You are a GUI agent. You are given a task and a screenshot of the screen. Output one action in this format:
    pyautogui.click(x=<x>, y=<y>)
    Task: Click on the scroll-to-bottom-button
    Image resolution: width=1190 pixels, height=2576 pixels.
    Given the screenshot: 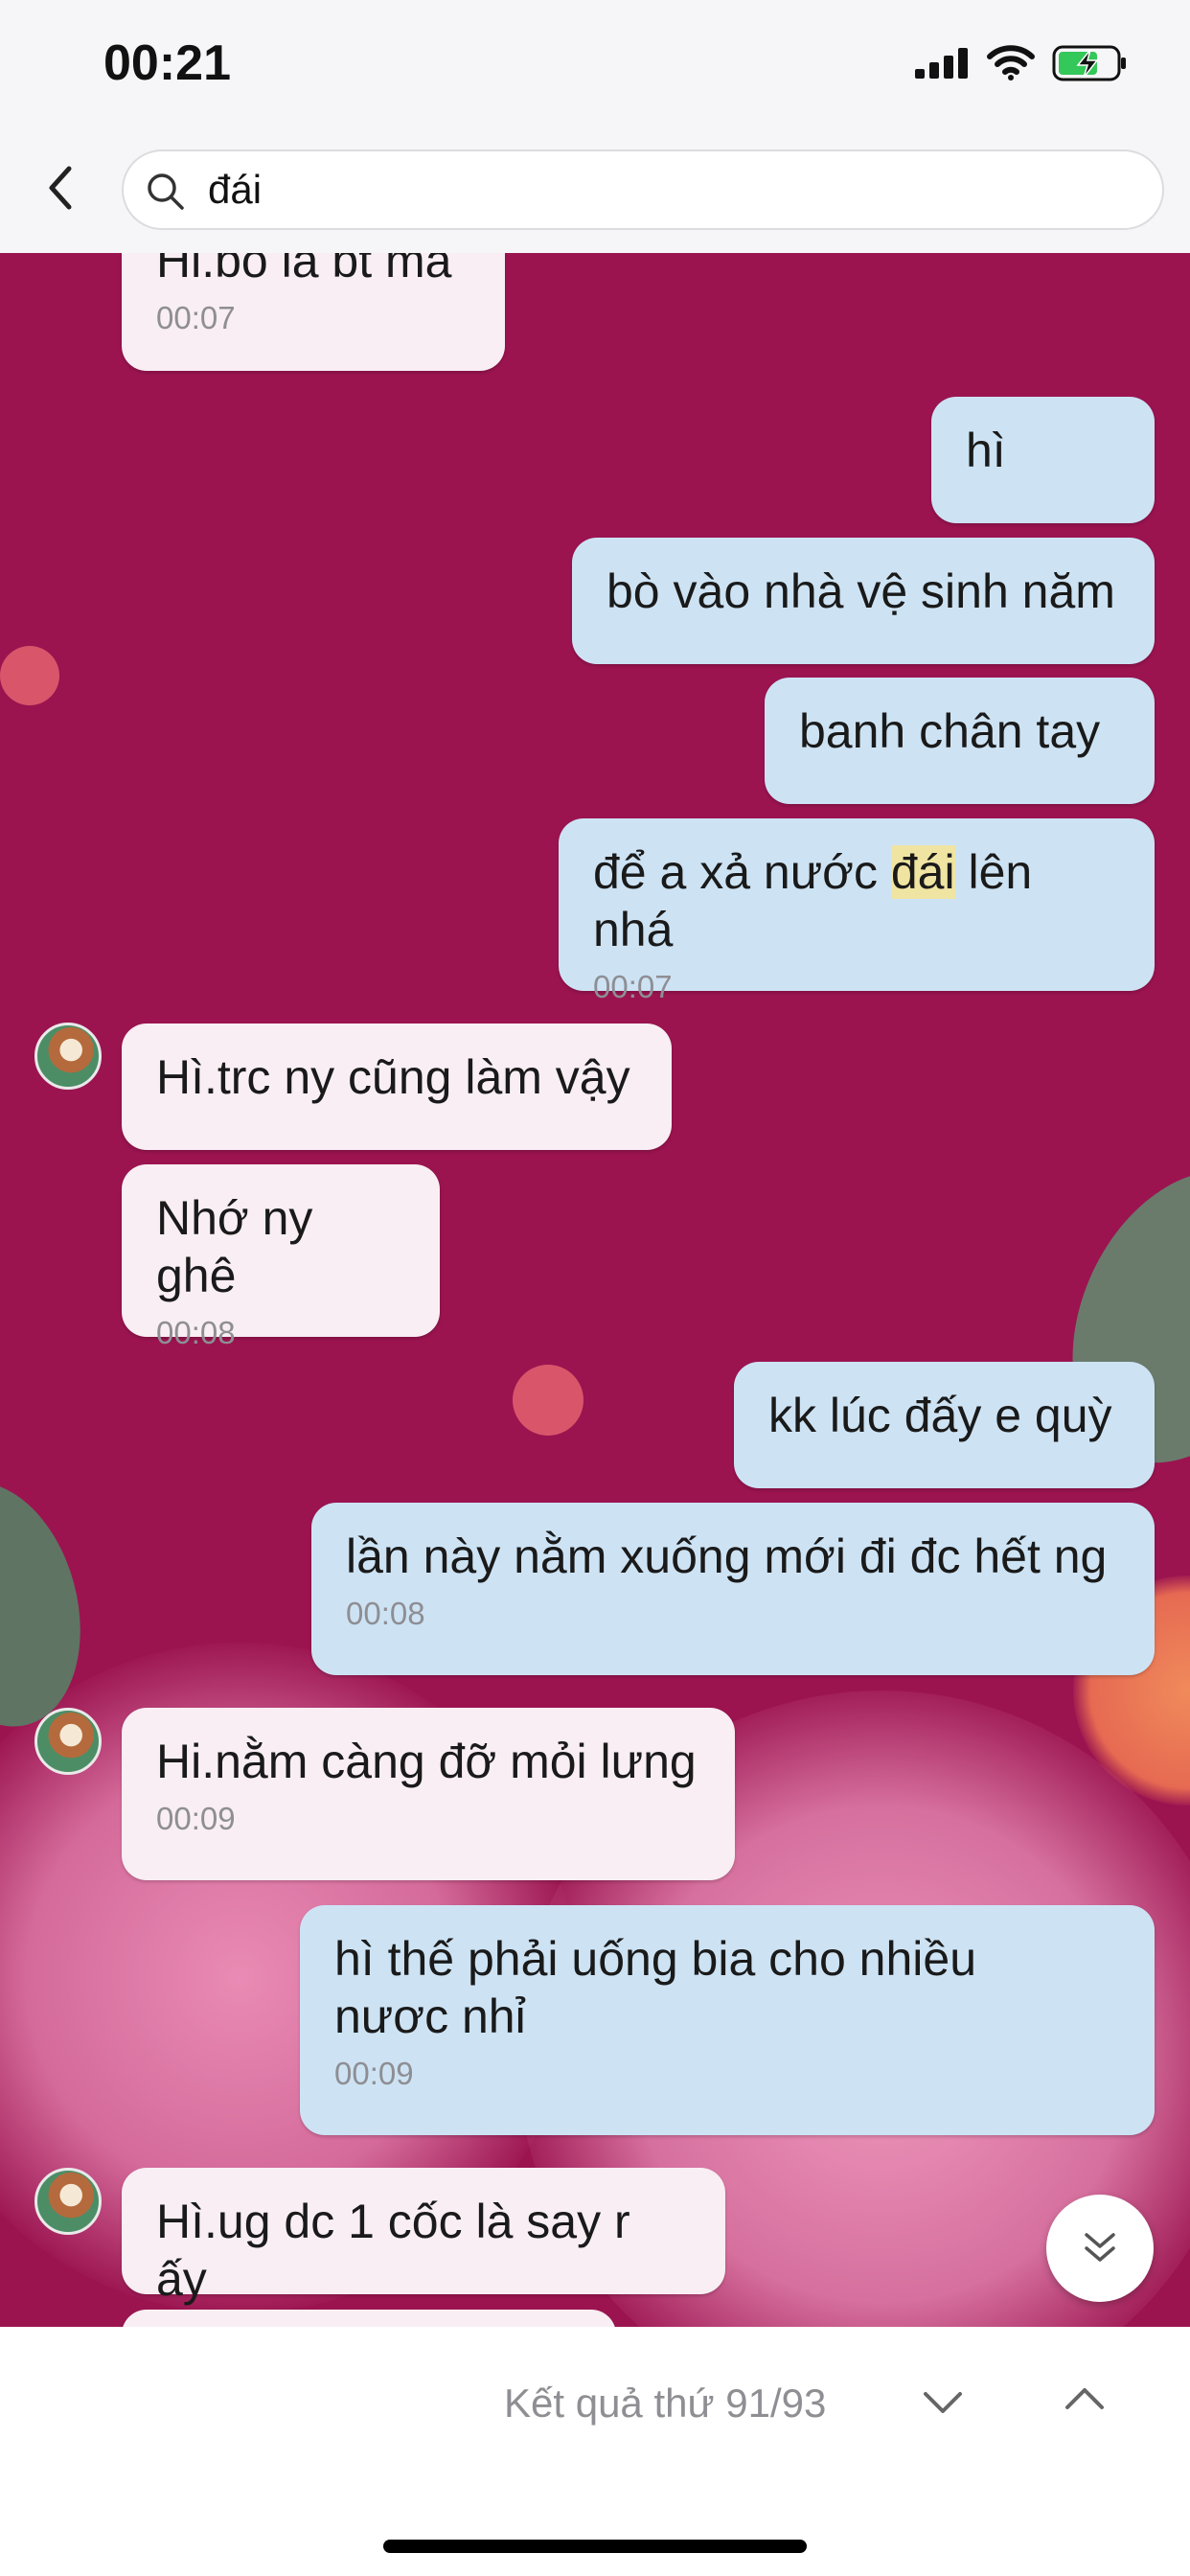 What is the action you would take?
    pyautogui.click(x=1100, y=2248)
    